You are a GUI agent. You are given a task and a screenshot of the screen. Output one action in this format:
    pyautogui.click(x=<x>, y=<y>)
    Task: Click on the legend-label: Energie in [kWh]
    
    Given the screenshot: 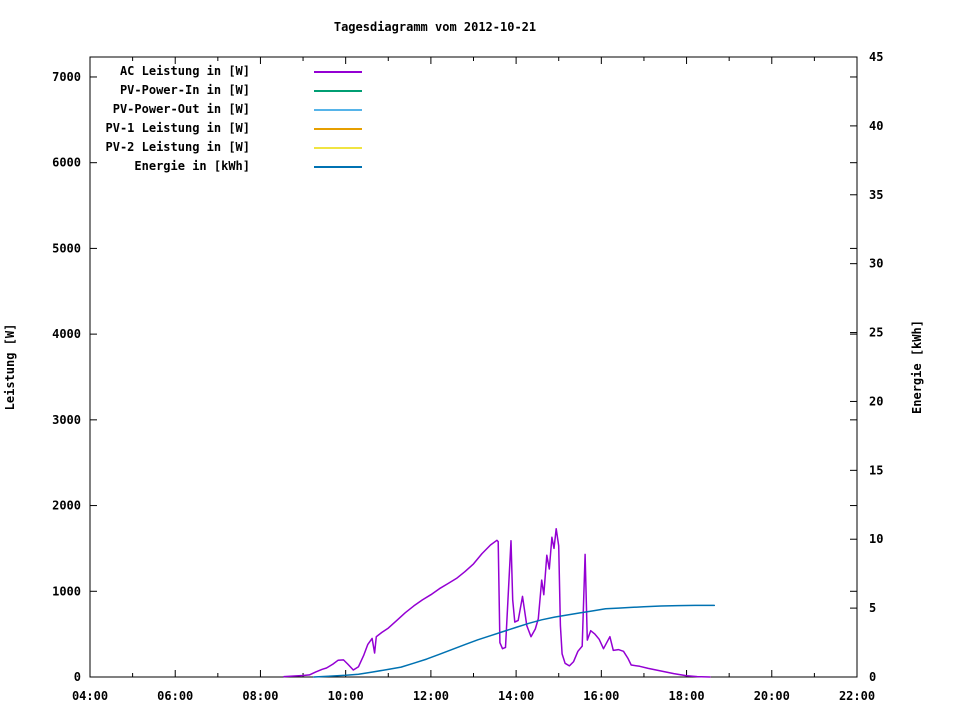 What is the action you would take?
    pyautogui.click(x=192, y=166)
    